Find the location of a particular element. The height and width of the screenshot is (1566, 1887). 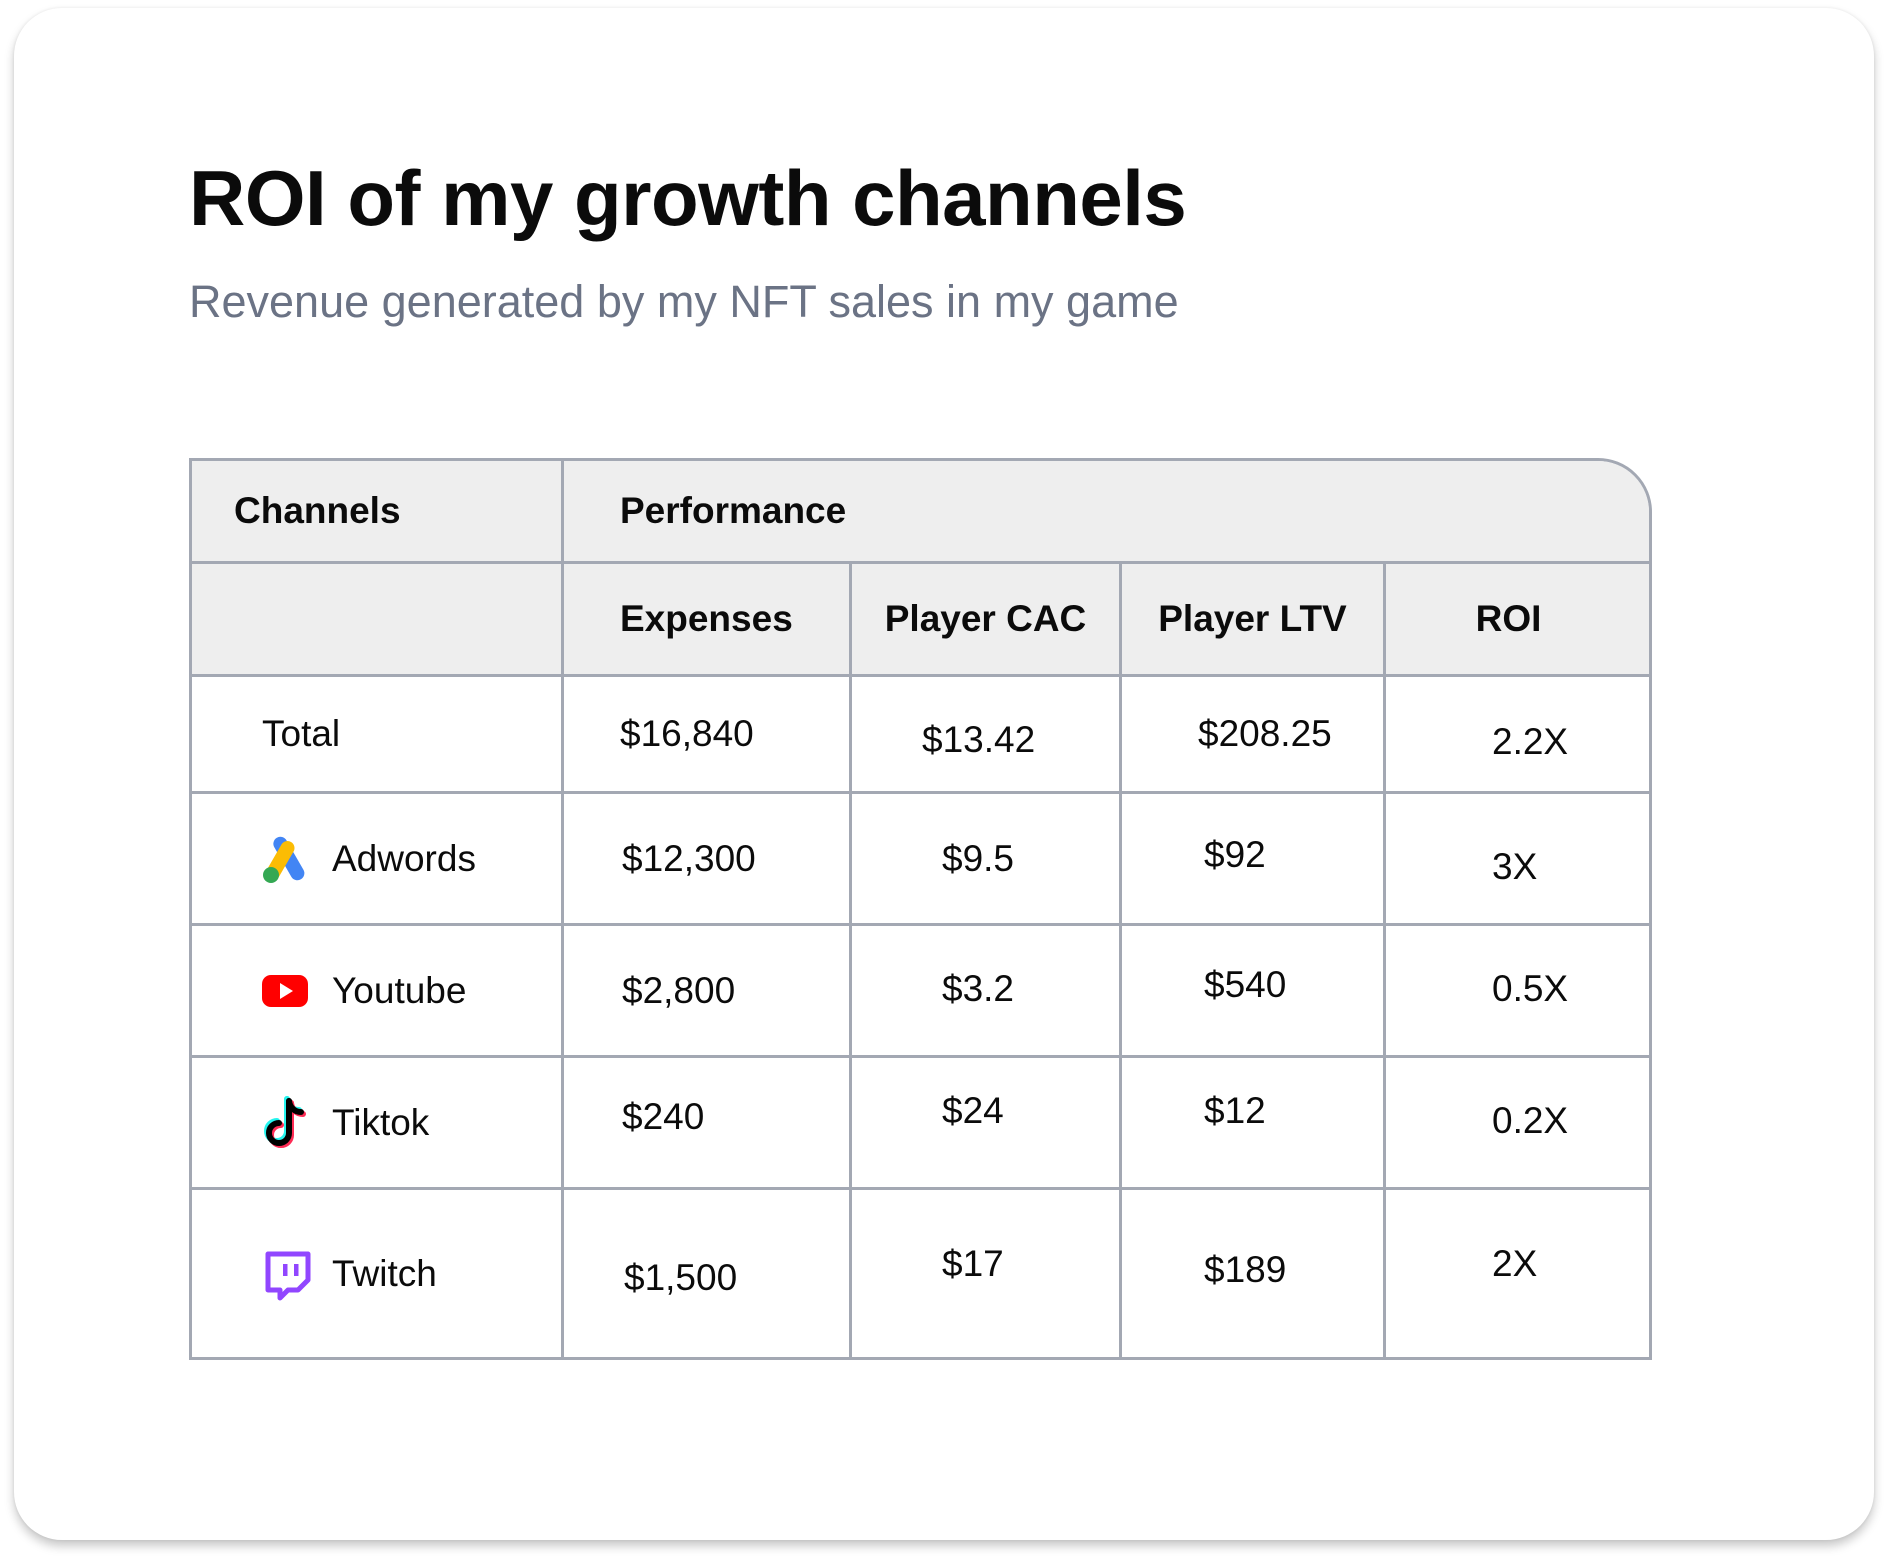

ltv-cell: $92 is located at coordinates (1254, 858).